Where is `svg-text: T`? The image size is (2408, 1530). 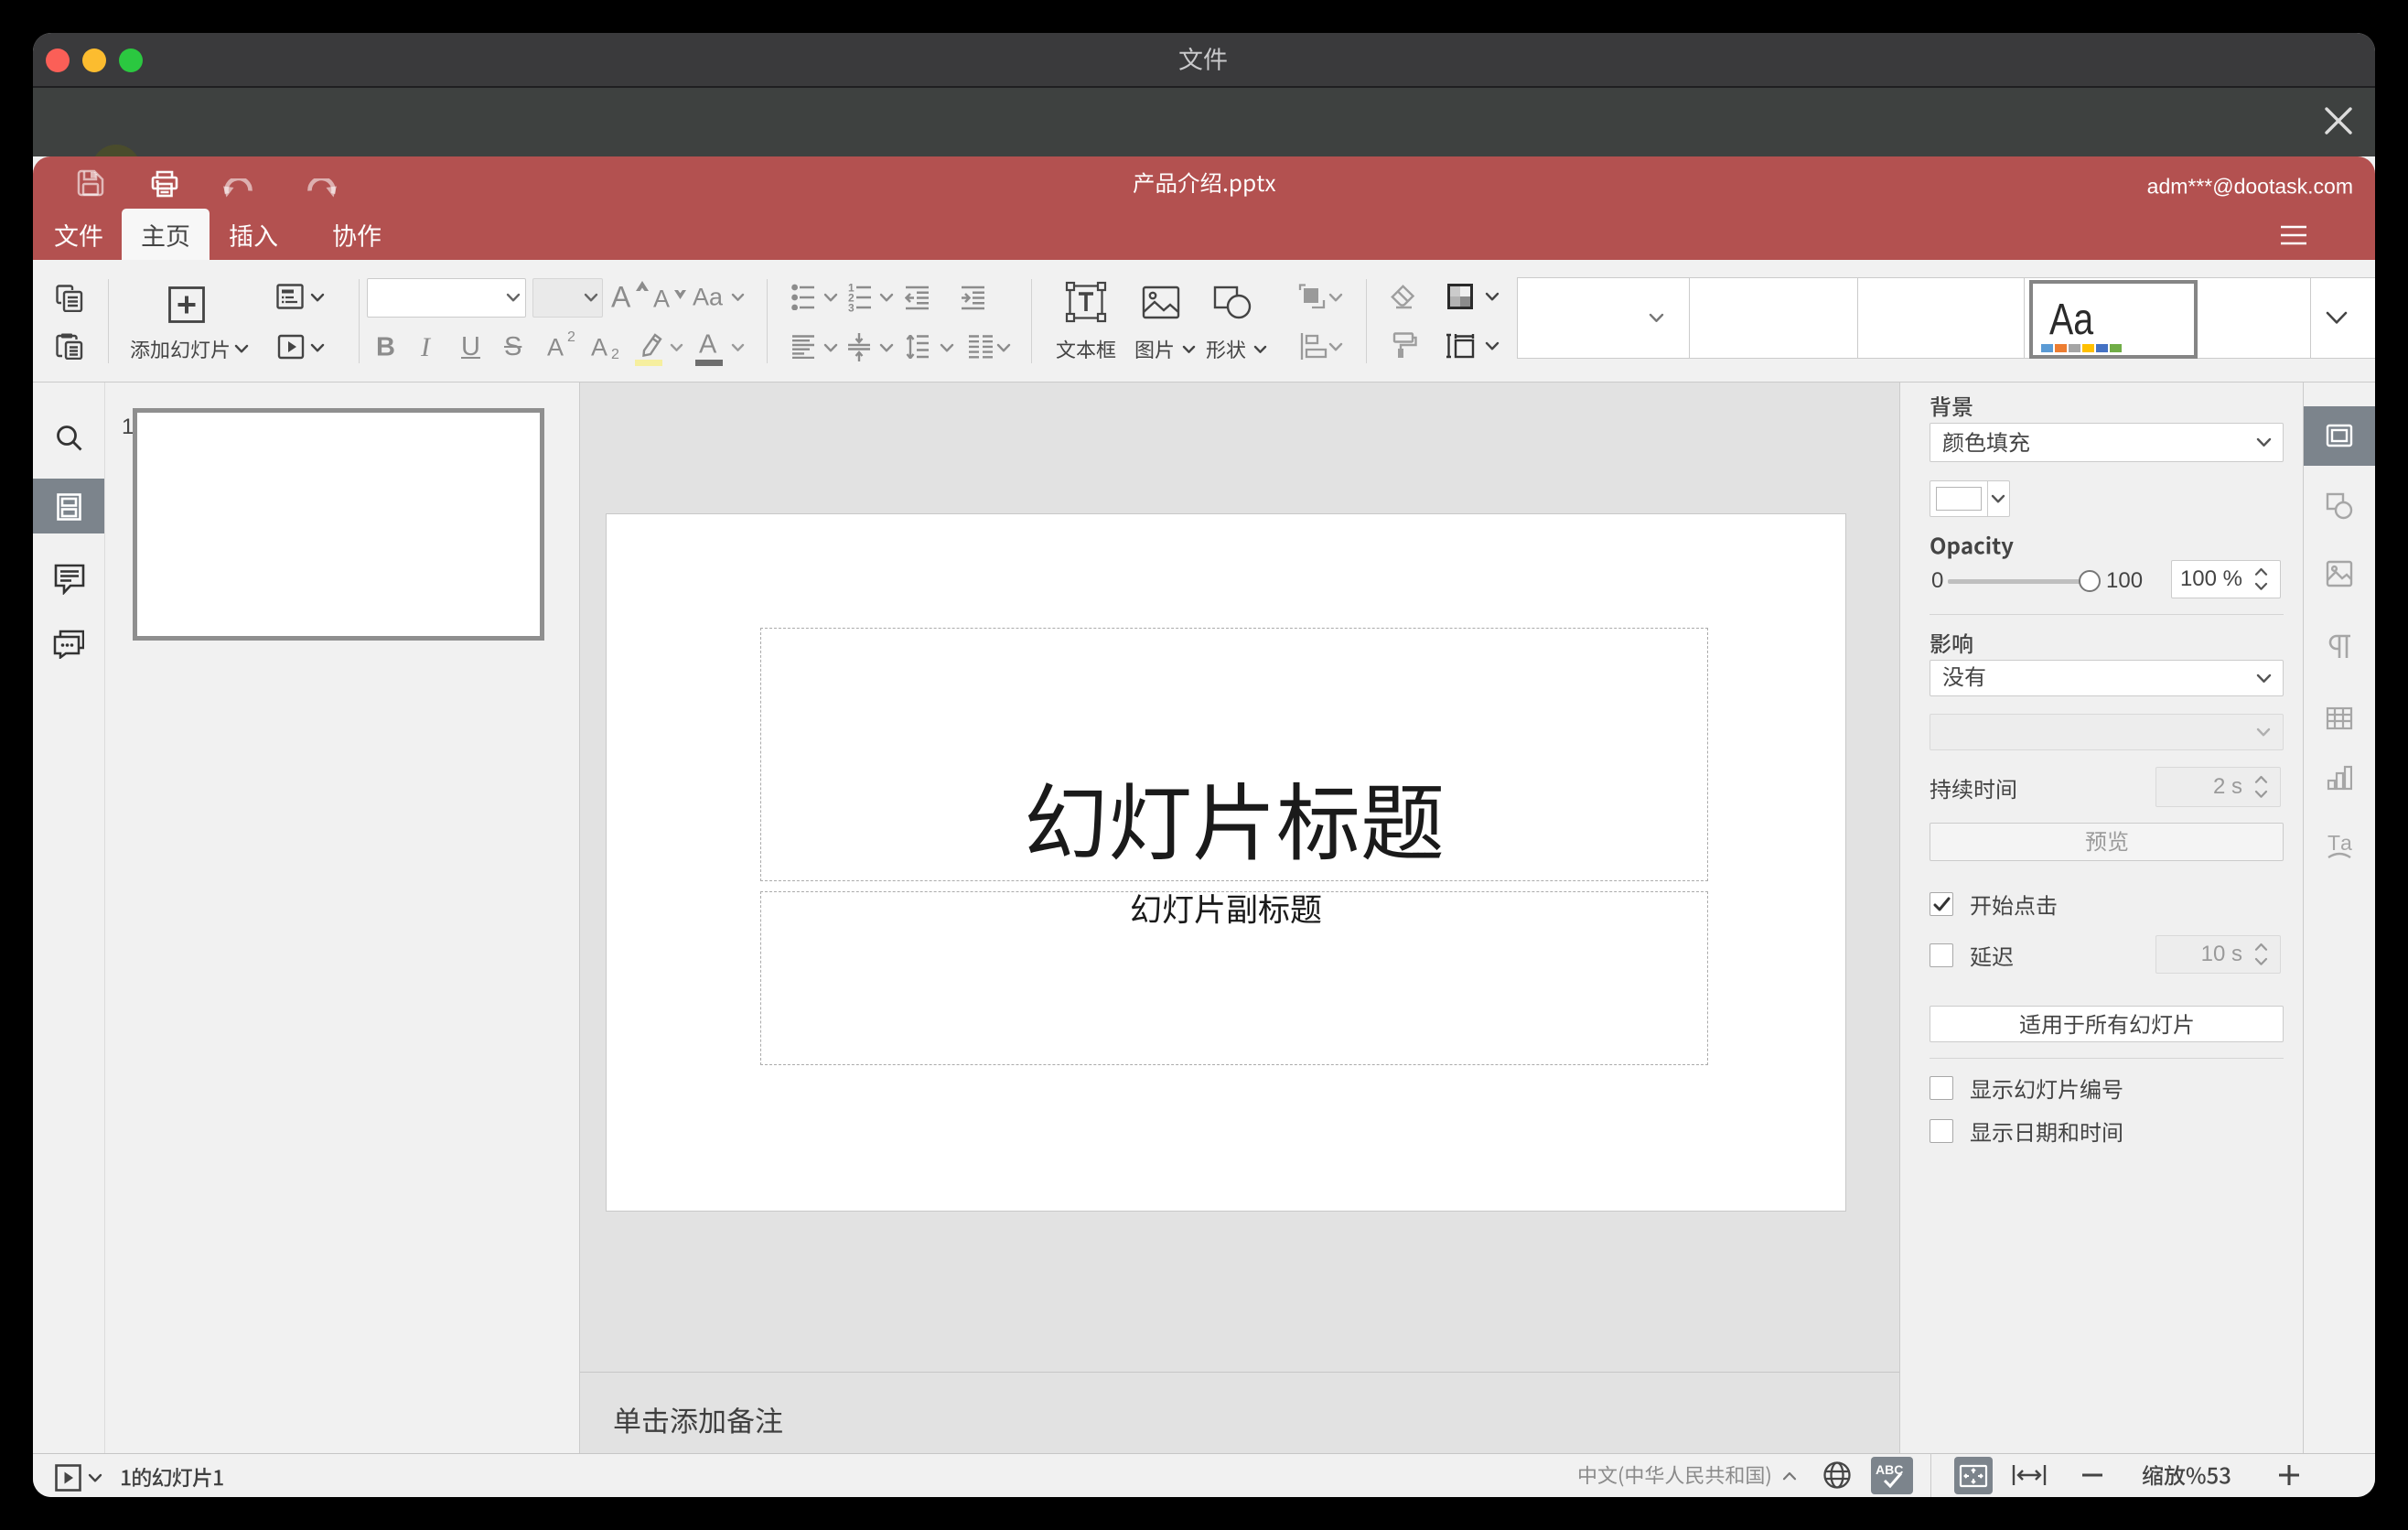
svg-text: T is located at coordinates (2333, 843).